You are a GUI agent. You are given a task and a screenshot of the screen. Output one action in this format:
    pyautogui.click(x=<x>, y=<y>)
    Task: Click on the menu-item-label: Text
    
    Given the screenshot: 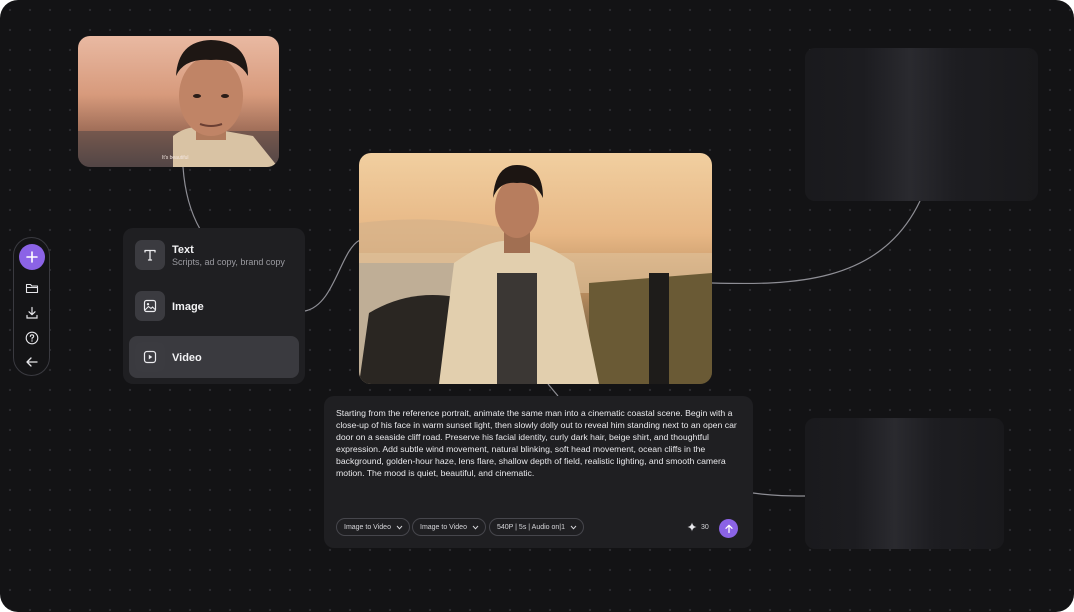 What is the action you would take?
    pyautogui.click(x=183, y=250)
    